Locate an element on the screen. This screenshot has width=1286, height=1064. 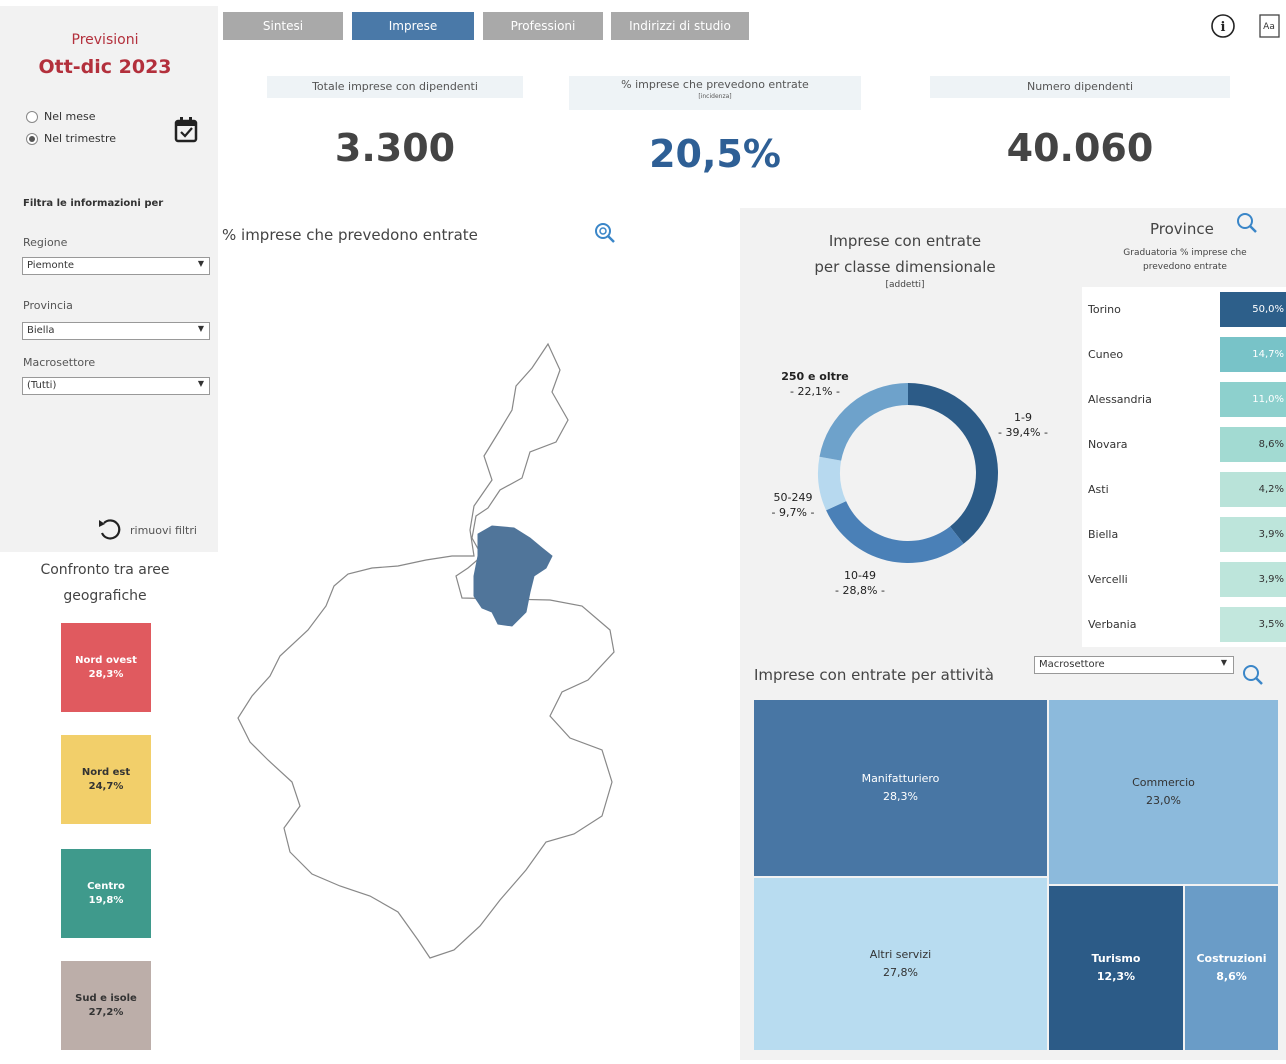
province-row-name: Novara is located at coordinates (1107, 444).